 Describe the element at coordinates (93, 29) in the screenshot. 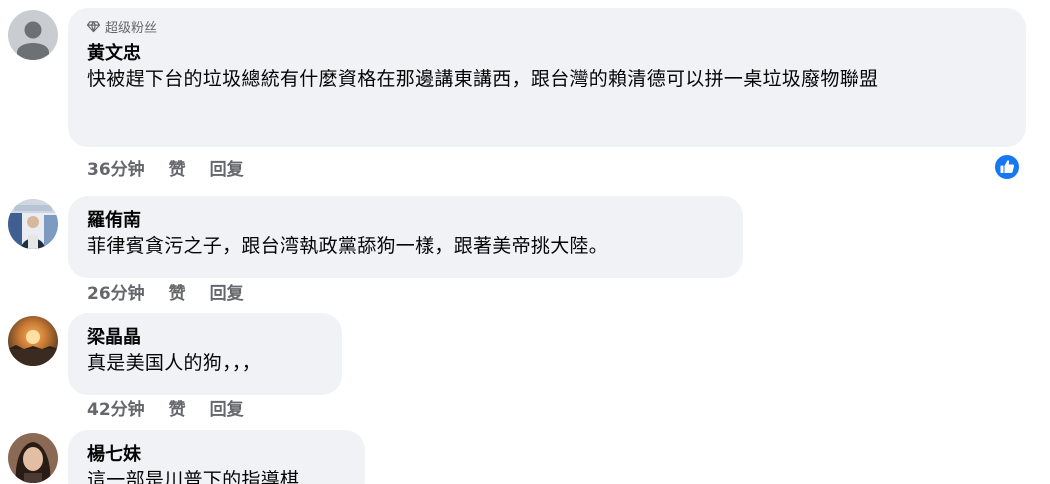

I see `diamond-icon` at that location.